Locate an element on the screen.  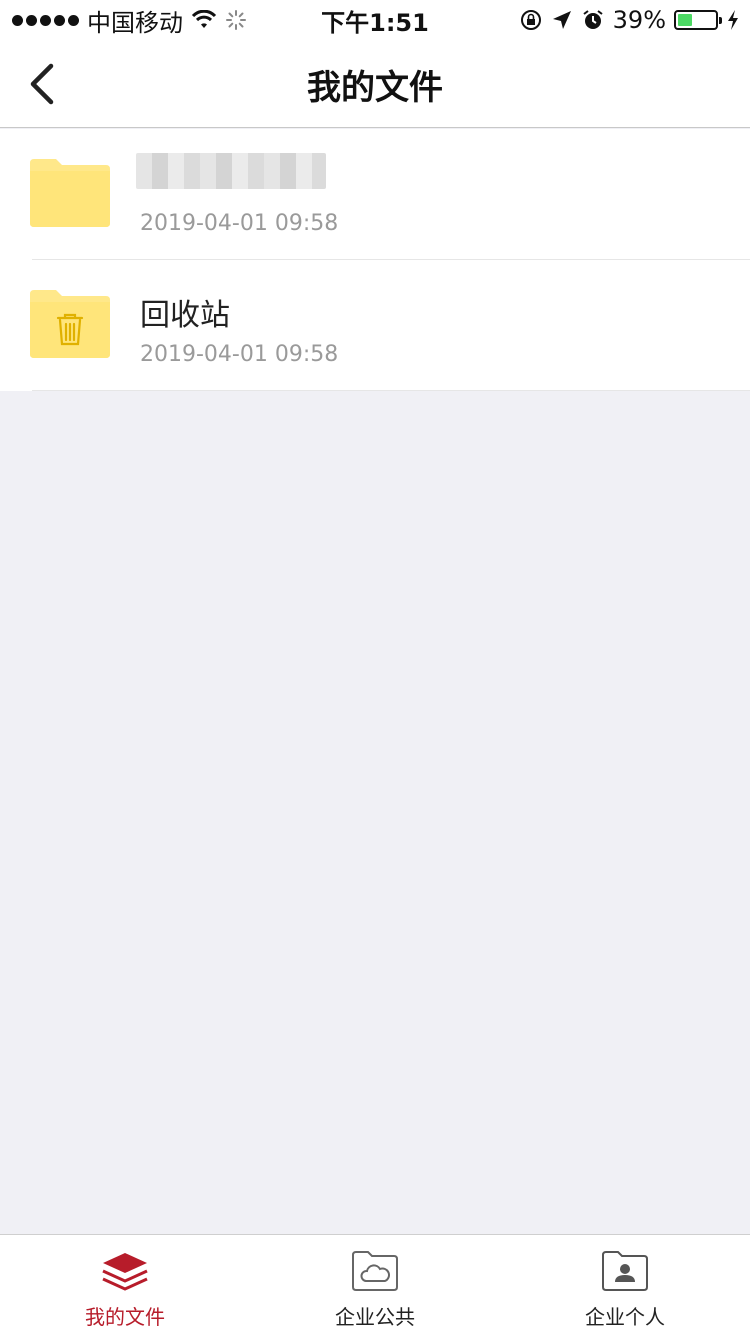
tab-my-files: 我的文件 is located at coordinates (125, 1284).